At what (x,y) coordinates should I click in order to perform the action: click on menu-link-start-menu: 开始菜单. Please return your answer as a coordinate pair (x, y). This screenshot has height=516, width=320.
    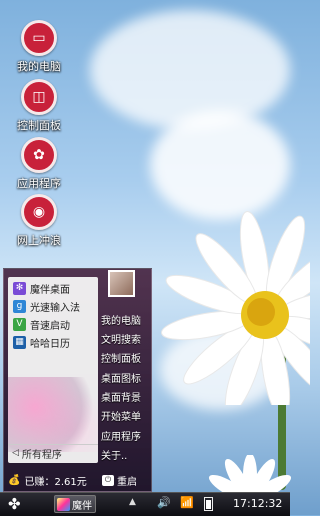
    Looking at the image, I should click on (125, 415).